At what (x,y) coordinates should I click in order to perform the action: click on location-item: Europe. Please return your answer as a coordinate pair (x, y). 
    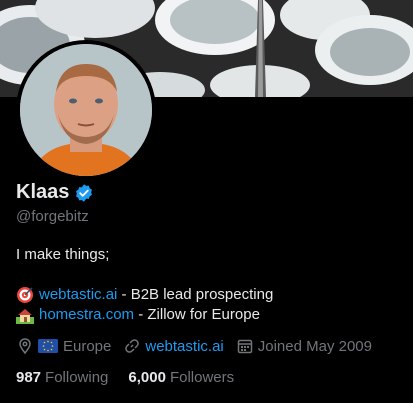
    Looking at the image, I should click on (63, 346).